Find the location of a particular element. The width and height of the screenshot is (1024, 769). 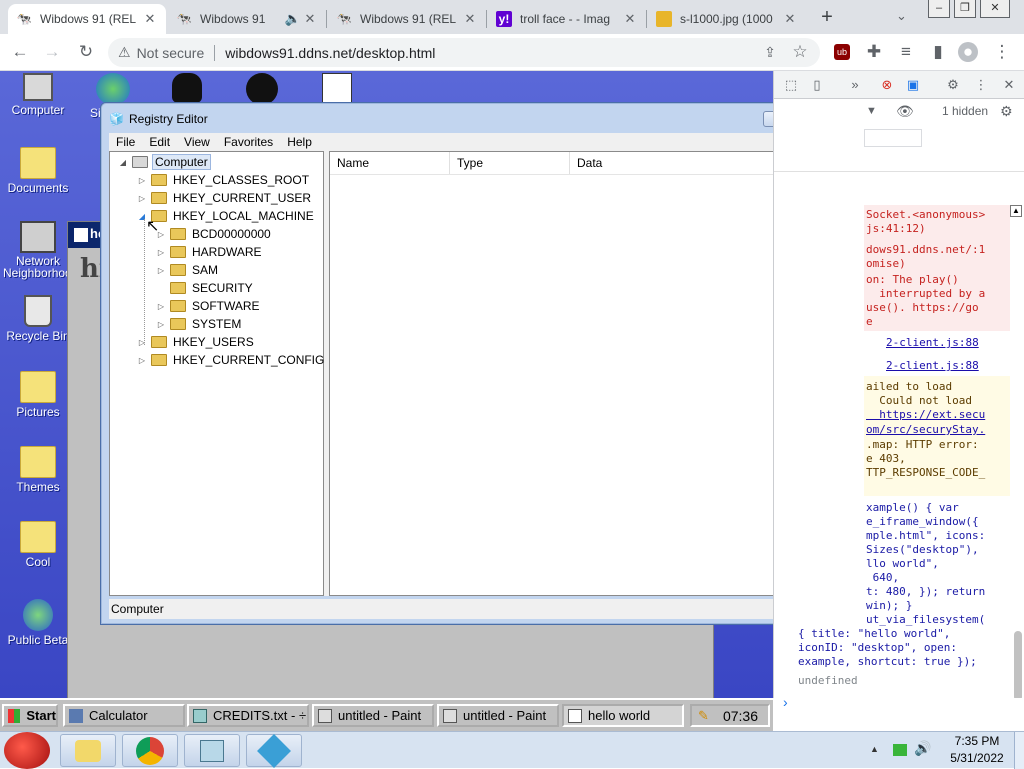

taskbar-paint-2: untitled - Paint is located at coordinates (498, 715).